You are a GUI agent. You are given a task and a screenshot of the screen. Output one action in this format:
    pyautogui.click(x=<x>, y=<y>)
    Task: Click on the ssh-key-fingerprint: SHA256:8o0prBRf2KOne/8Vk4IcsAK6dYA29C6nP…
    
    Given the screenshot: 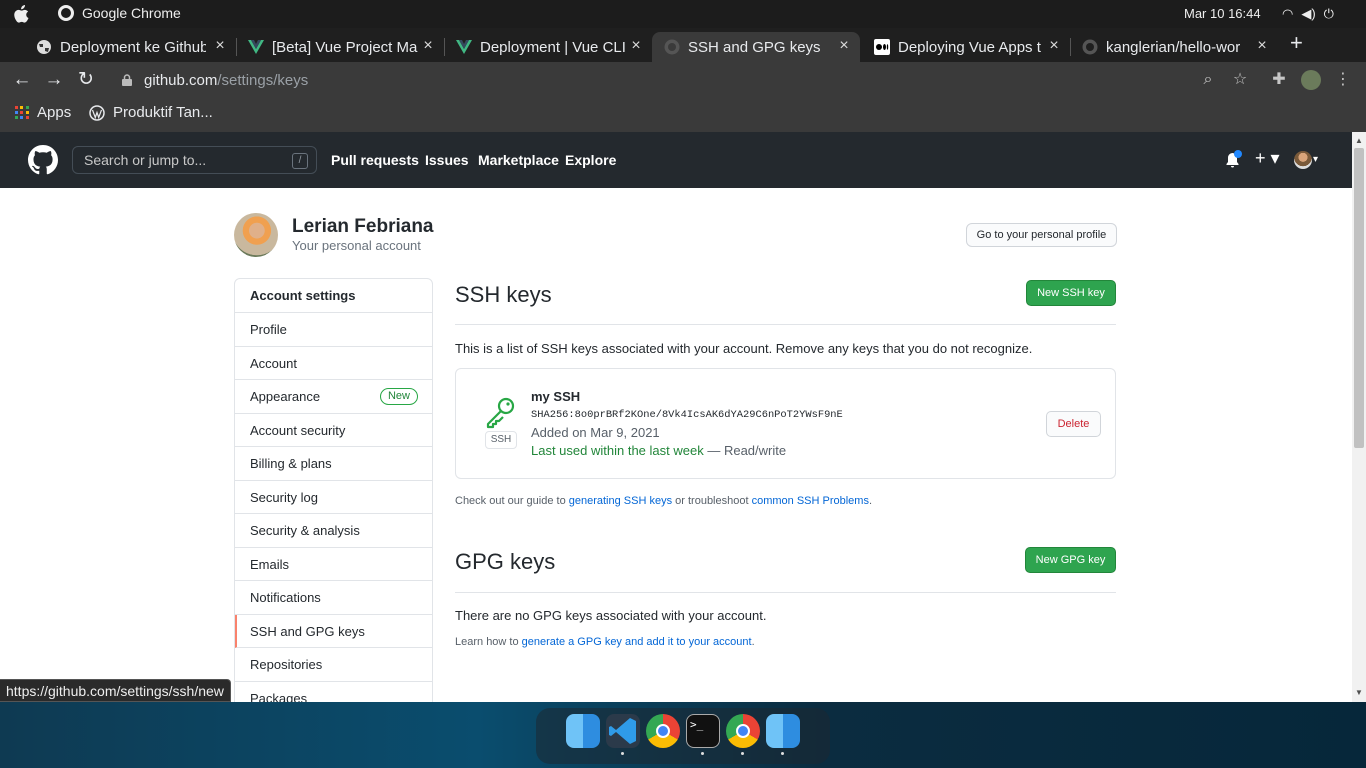 What is the action you would take?
    pyautogui.click(x=687, y=415)
    